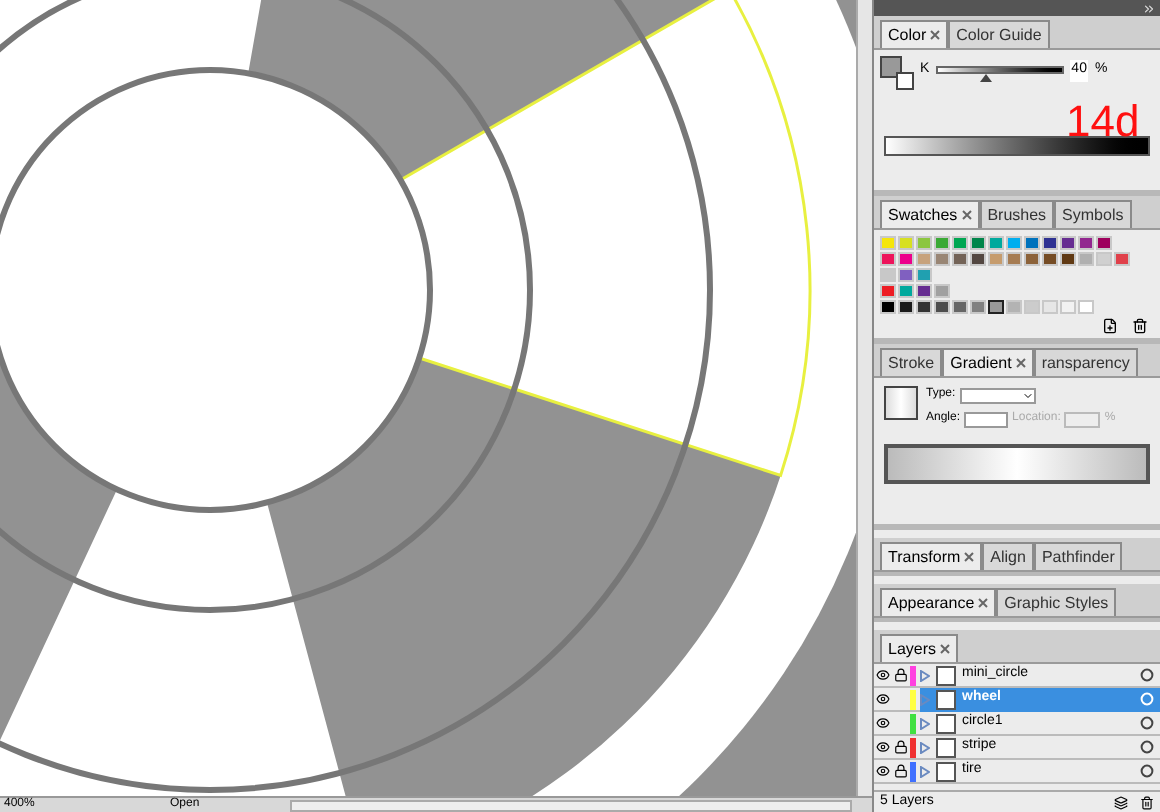  I want to click on vertical-scrollbar, so click(864, 398).